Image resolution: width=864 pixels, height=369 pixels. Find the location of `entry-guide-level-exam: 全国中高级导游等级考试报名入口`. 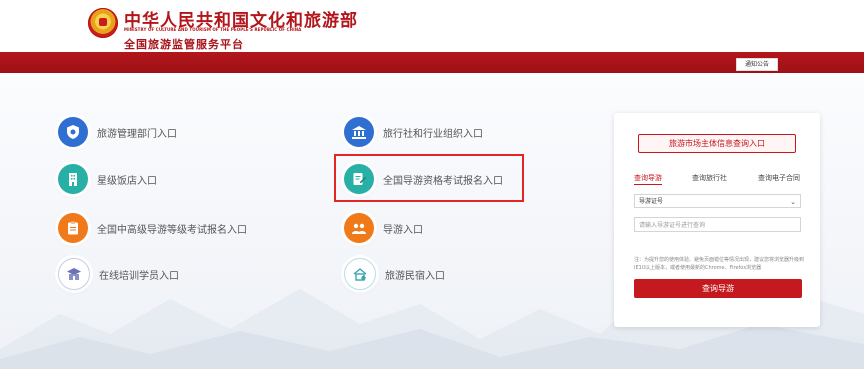

entry-guide-level-exam: 全国中高级导游等级考试报名入口 is located at coordinates (152, 228).